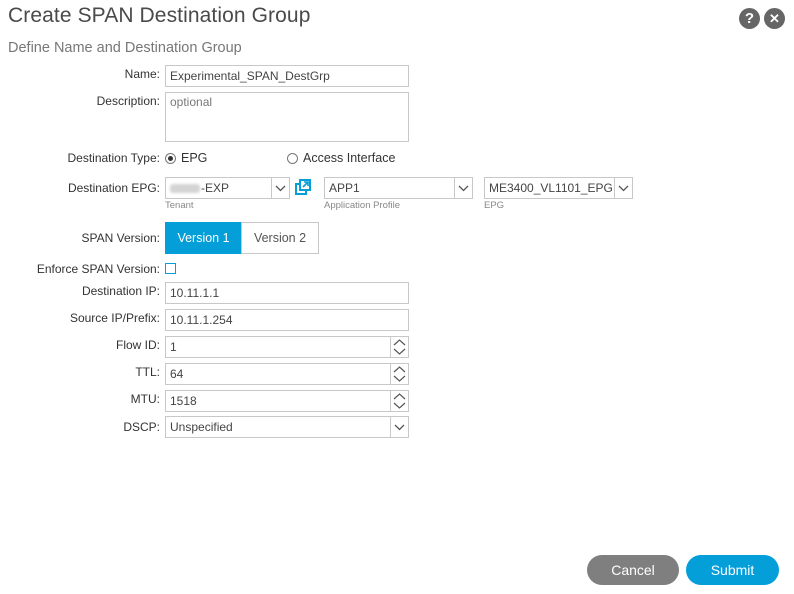 The image size is (794, 594). Describe the element at coordinates (142, 74) in the screenshot. I see `name-label: Name:` at that location.